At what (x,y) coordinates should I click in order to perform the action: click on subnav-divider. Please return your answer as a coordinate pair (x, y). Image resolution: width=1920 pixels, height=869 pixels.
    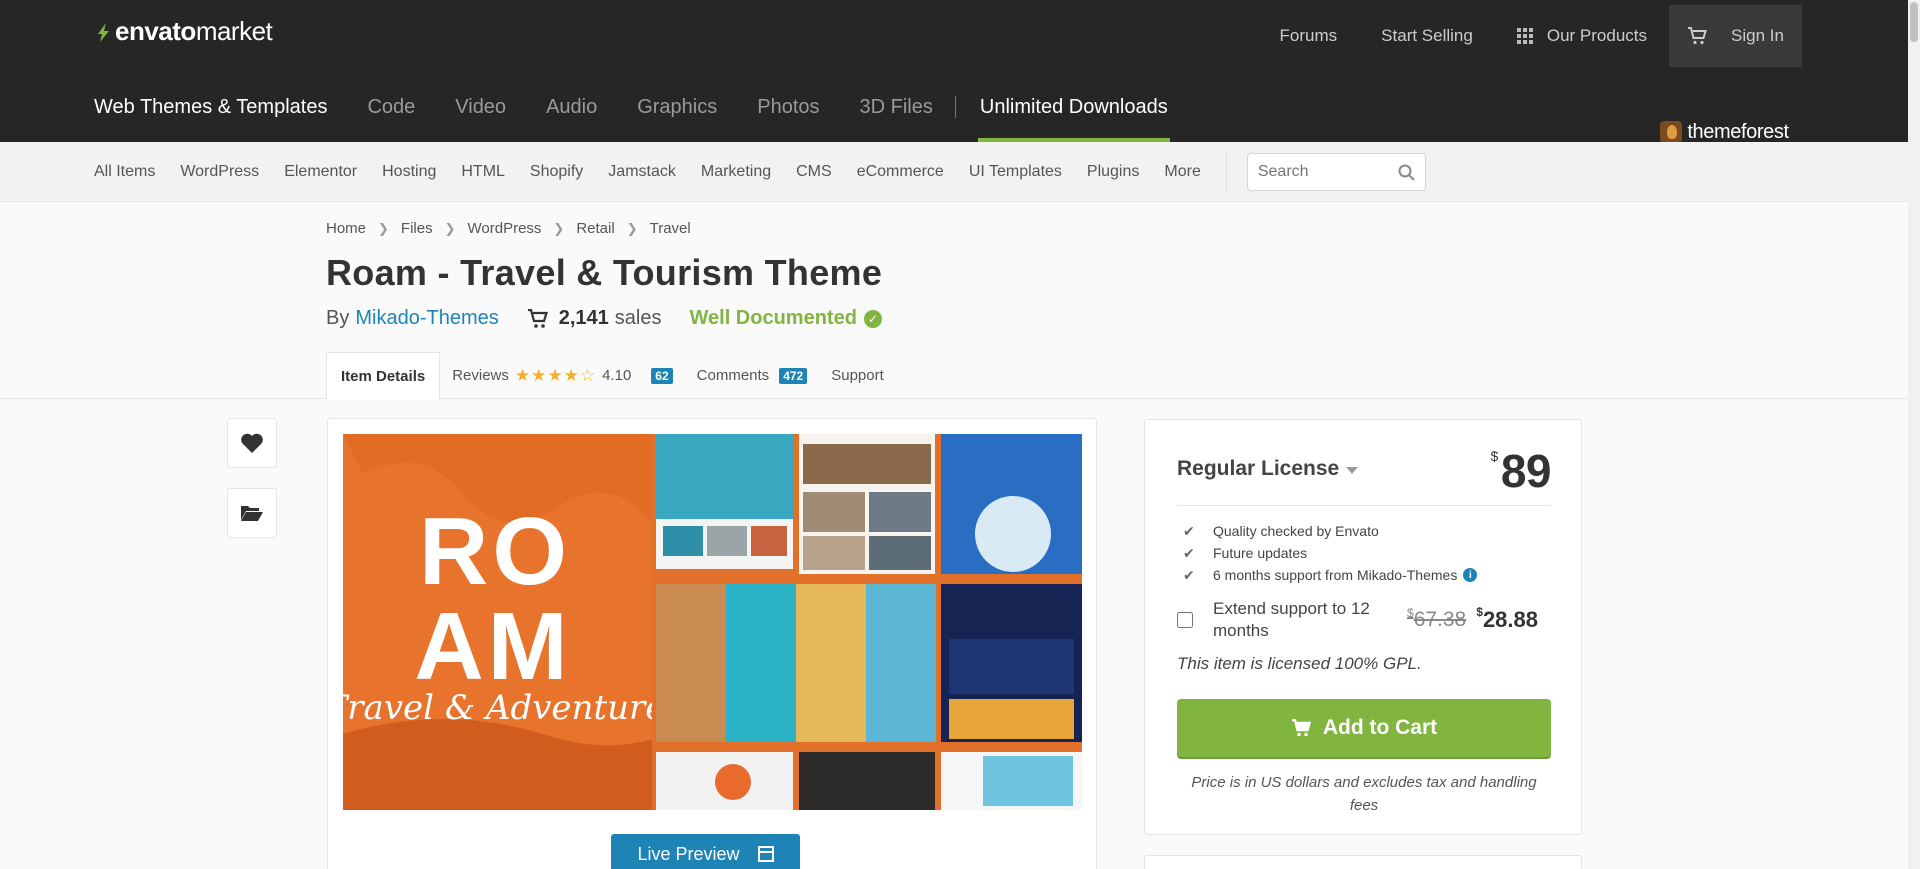
    Looking at the image, I should click on (1226, 172).